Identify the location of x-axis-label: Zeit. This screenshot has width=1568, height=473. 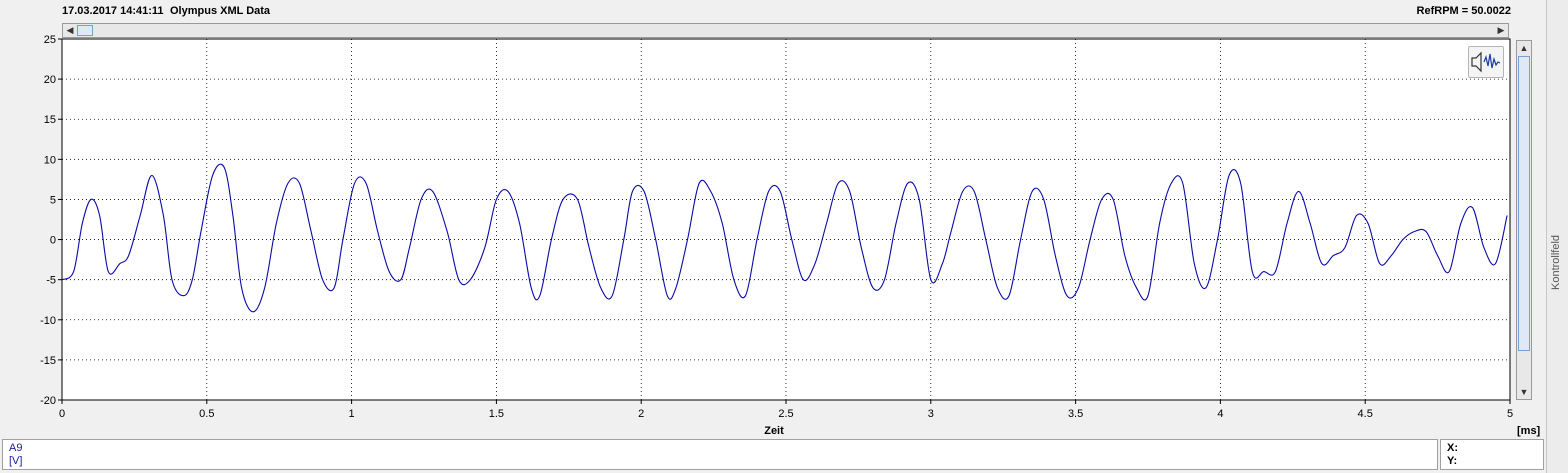
(774, 431).